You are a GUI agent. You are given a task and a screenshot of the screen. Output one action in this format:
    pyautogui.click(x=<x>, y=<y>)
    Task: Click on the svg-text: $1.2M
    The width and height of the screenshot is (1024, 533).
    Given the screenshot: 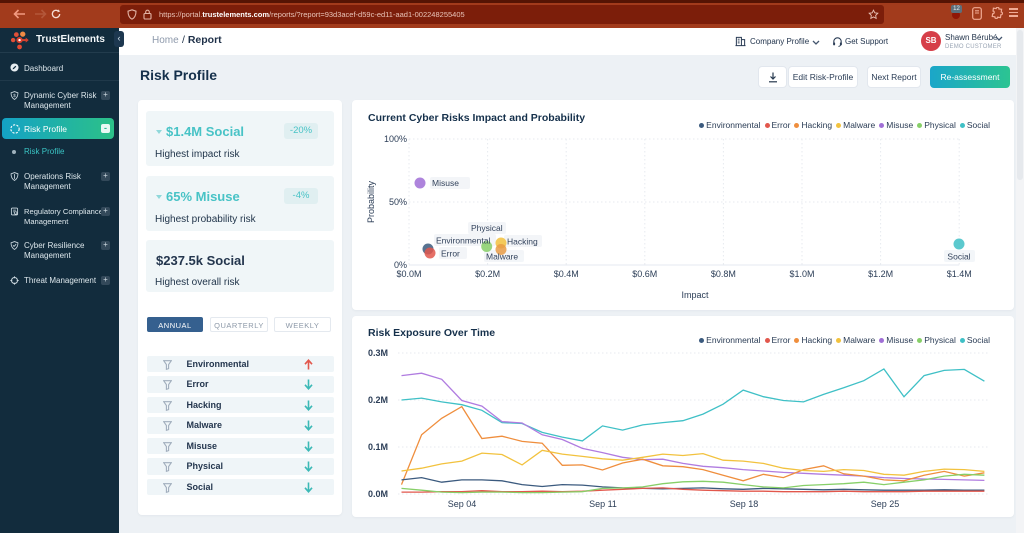 What is the action you would take?
    pyautogui.click(x=880, y=274)
    